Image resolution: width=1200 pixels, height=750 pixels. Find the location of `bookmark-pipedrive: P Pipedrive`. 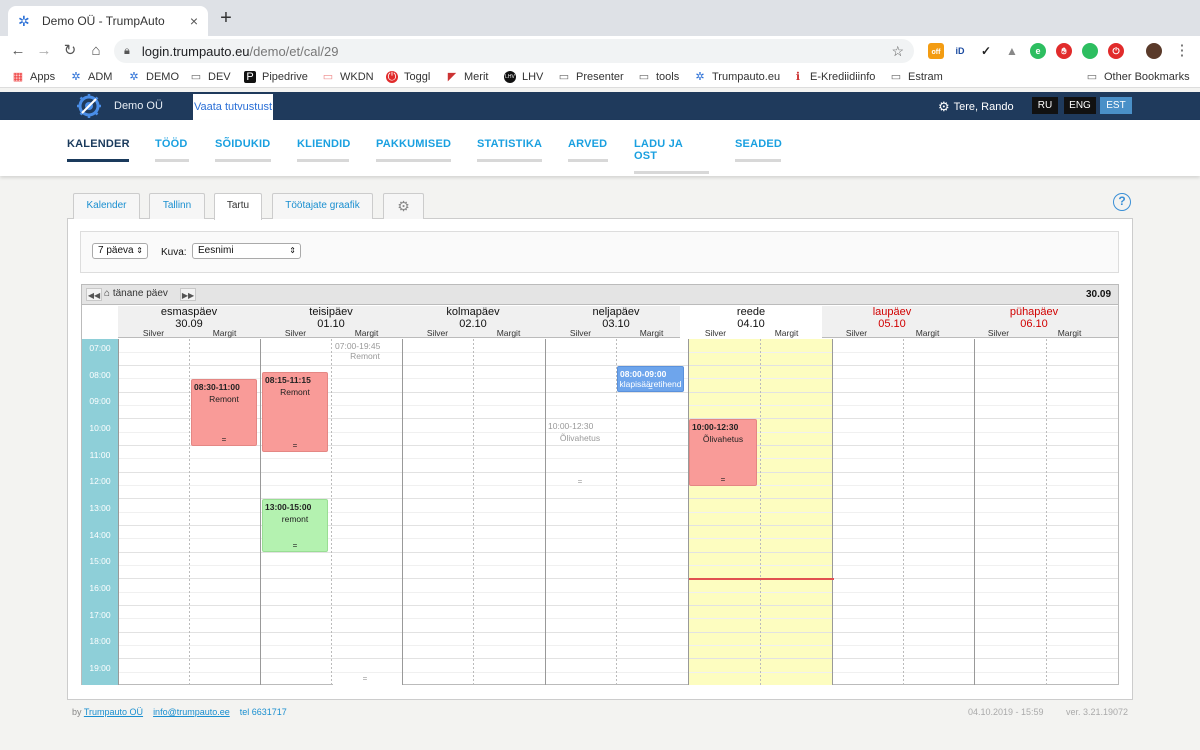

bookmark-pipedrive: P Pipedrive is located at coordinates (276, 77).